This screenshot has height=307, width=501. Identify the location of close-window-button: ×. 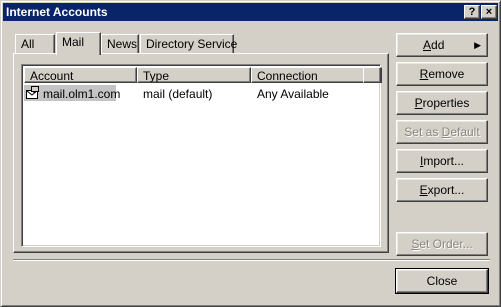
(489, 12).